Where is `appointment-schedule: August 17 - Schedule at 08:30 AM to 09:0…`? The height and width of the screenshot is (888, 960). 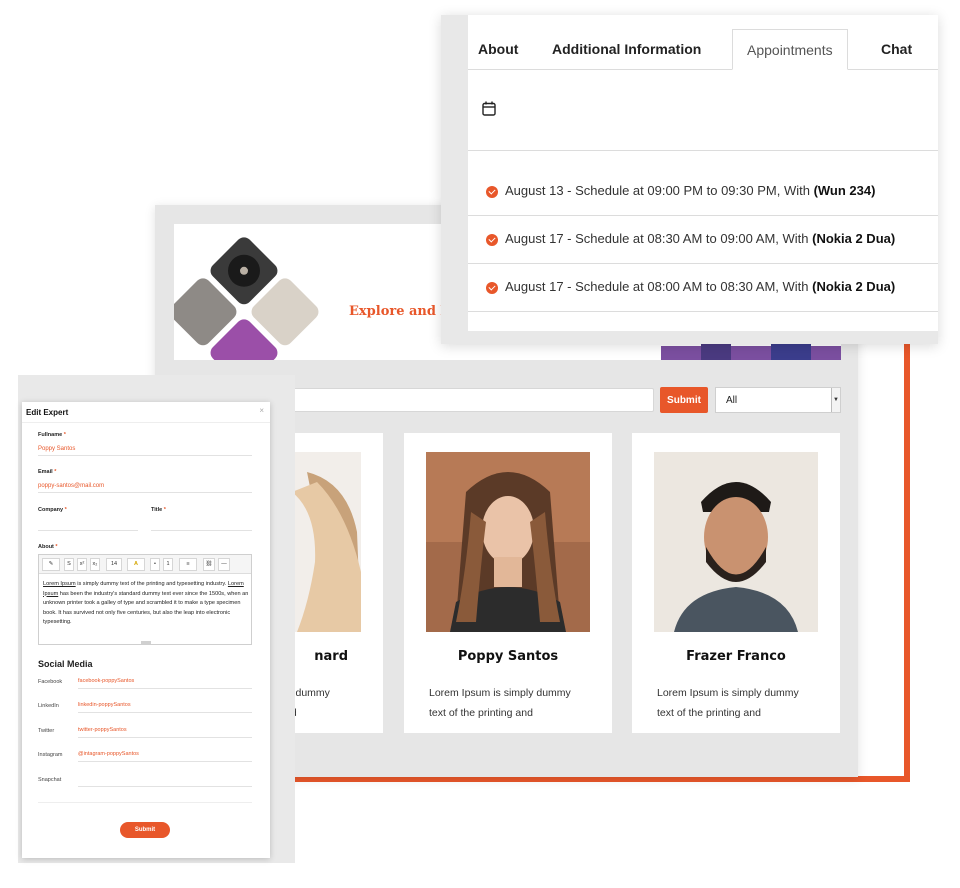
appointment-schedule: August 17 - Schedule at 08:30 AM to 09:0… is located at coordinates (659, 238).